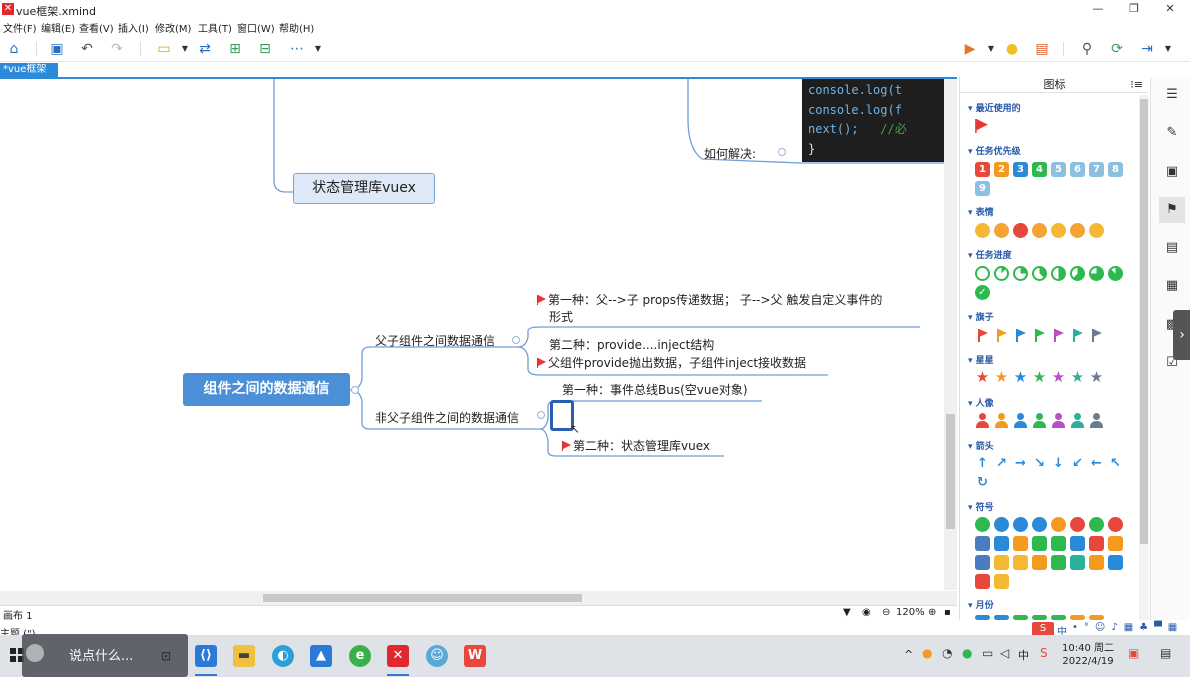  I want to click on photos-icon: ▲, so click(321, 656).